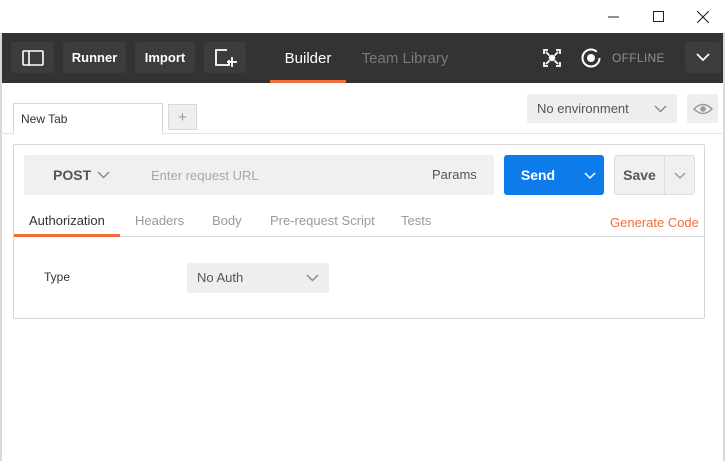  Describe the element at coordinates (416, 220) in the screenshot. I see `subtab-tests: Tests` at that location.